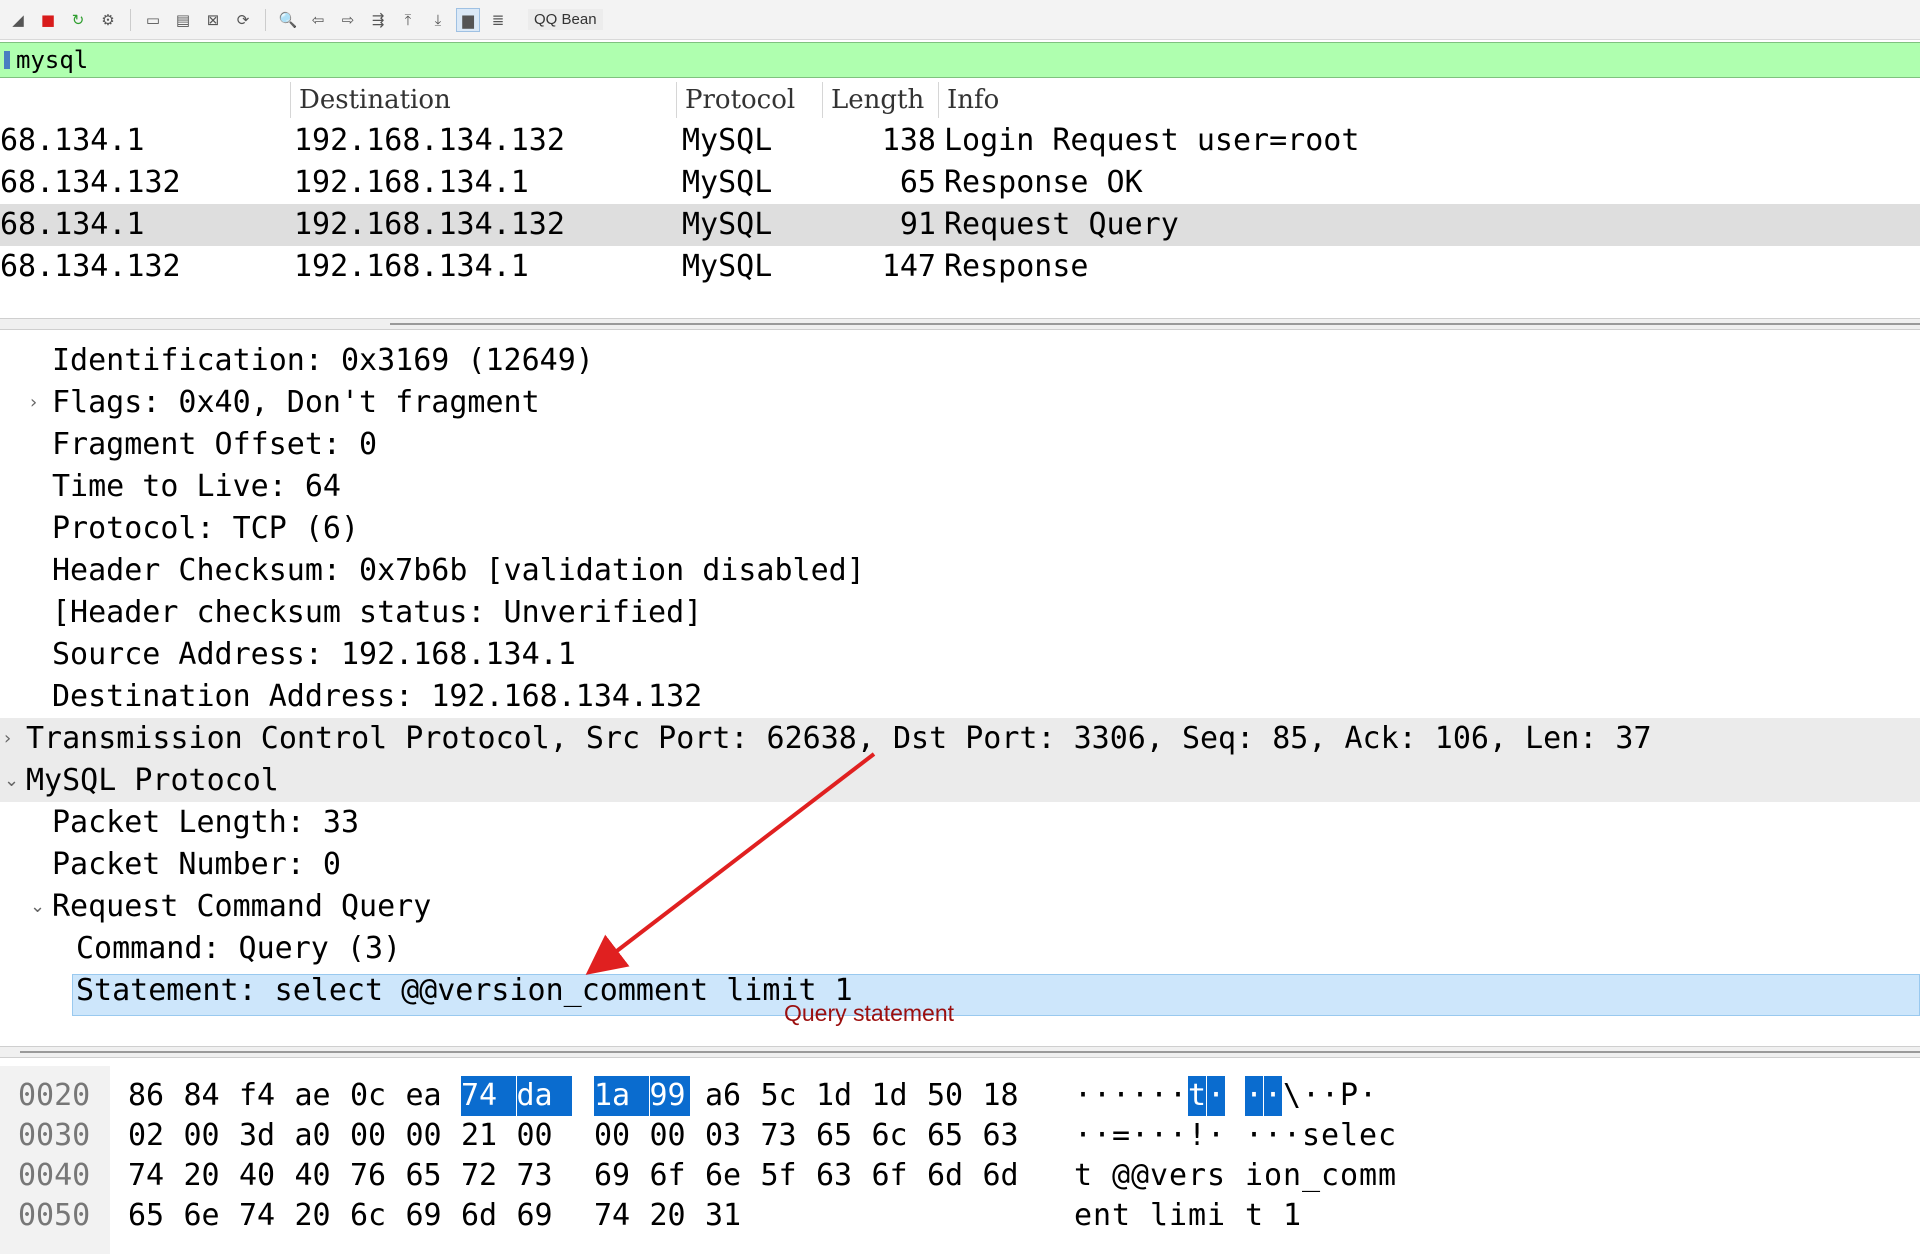 The width and height of the screenshot is (1920, 1254). What do you see at coordinates (960, 1052) in the screenshot?
I see `pane-splitter-bottom` at bounding box center [960, 1052].